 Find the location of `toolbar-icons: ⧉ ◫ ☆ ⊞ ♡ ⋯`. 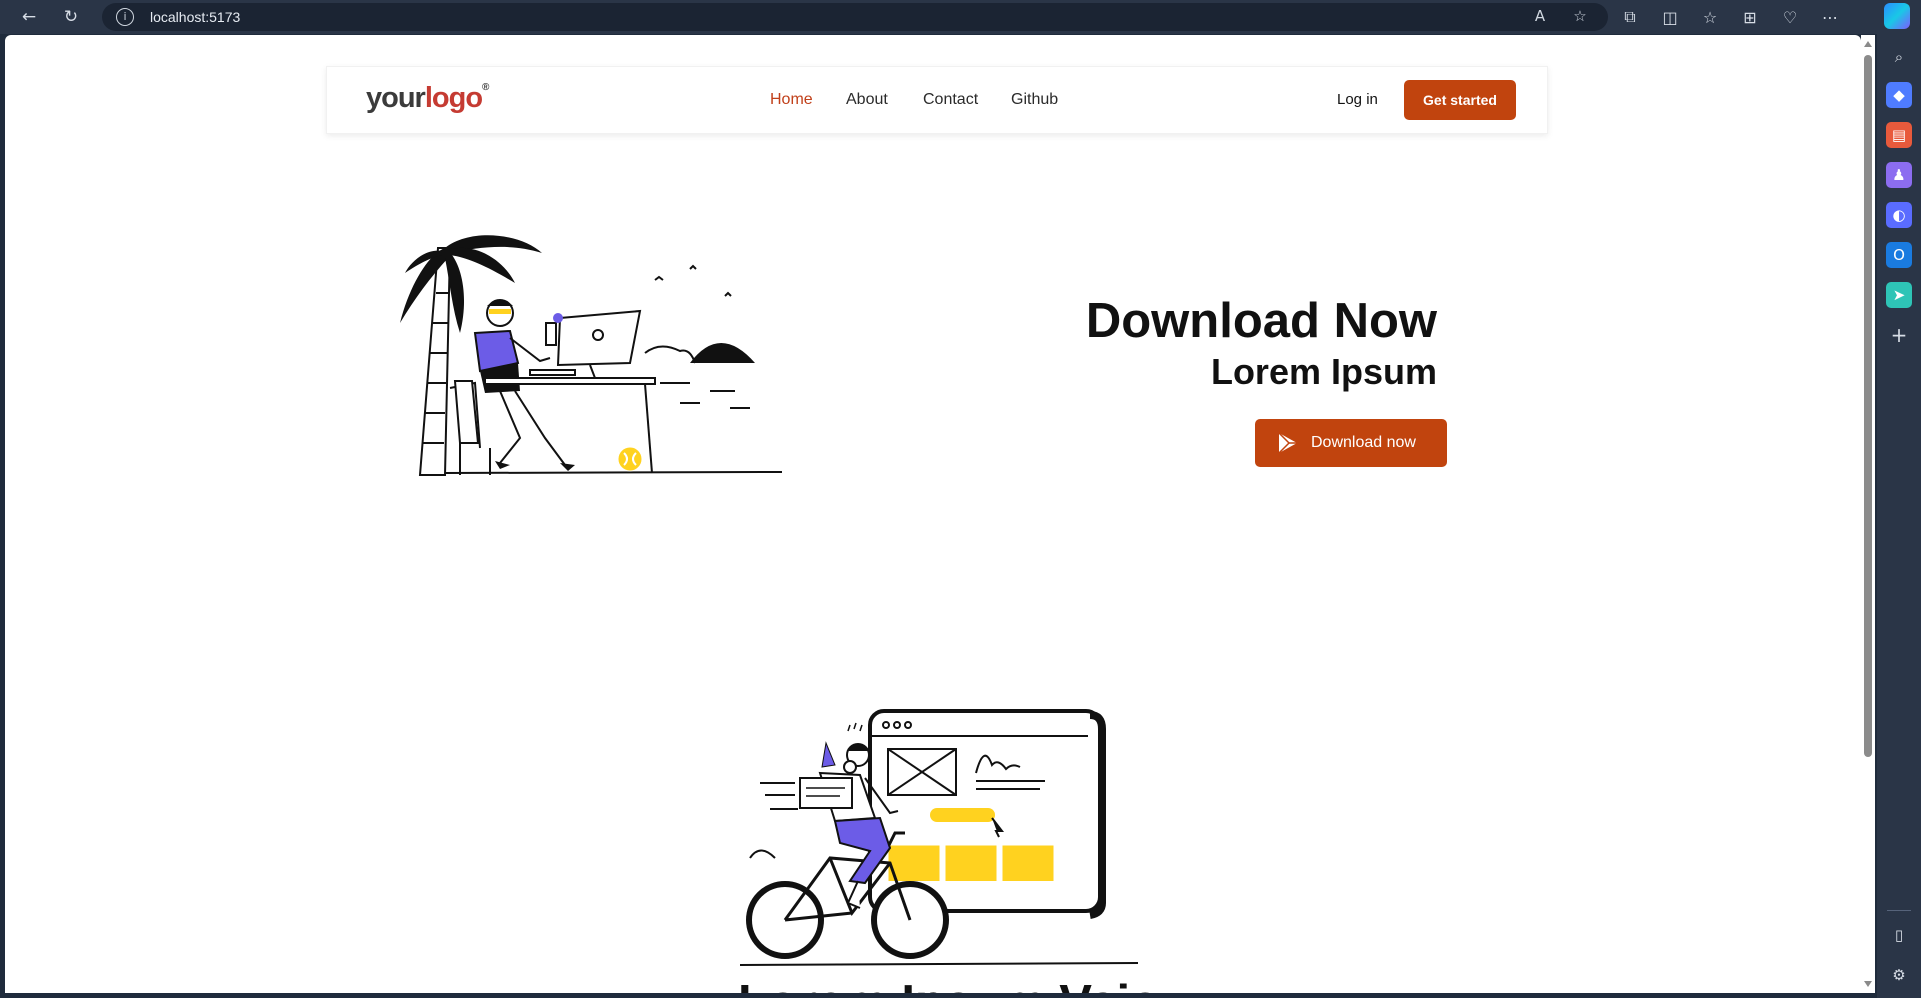

toolbar-icons: ⧉ ◫ ☆ ⊞ ♡ ⋯ is located at coordinates (1730, 17).